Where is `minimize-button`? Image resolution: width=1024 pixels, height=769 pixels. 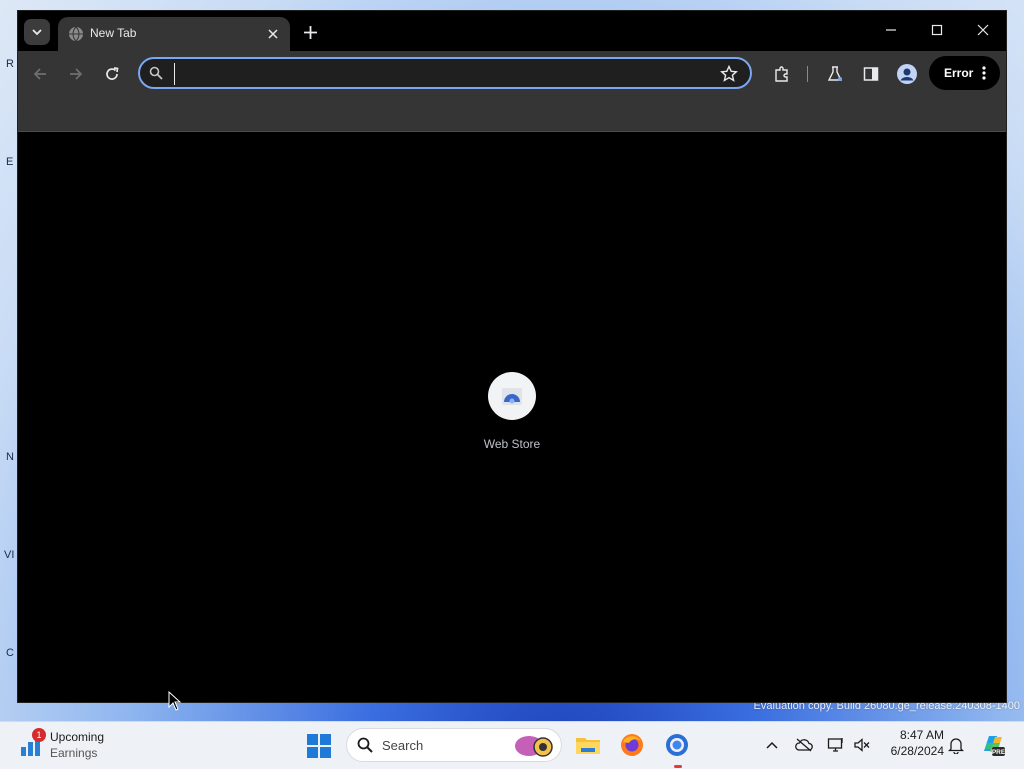
minimize-button is located at coordinates (891, 30).